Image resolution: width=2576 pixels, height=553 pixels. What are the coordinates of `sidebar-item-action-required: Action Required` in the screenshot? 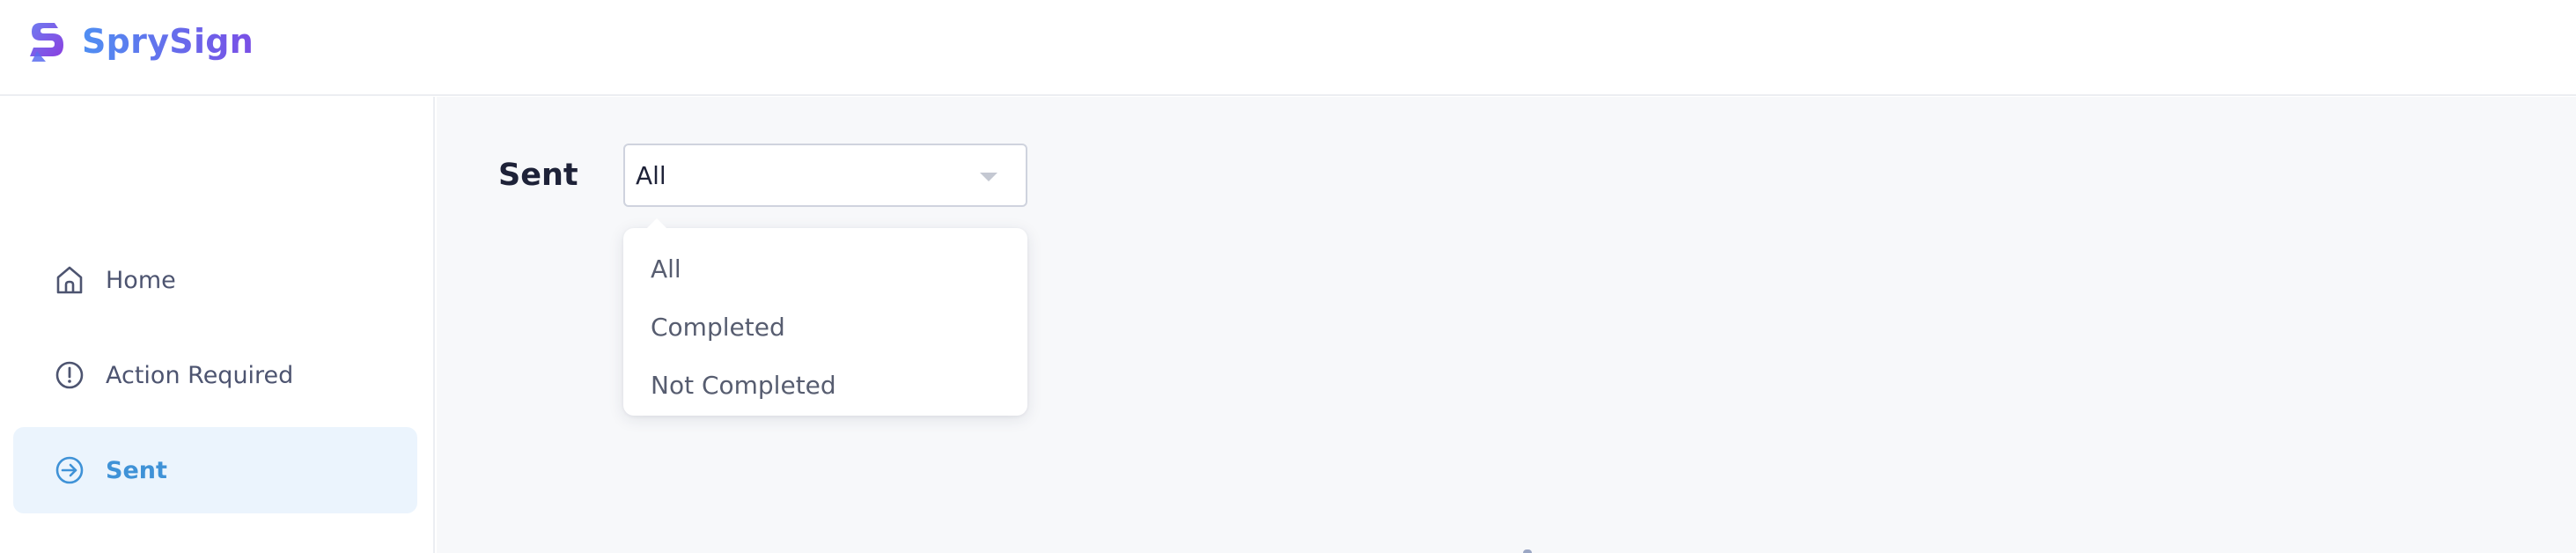 It's located at (215, 375).